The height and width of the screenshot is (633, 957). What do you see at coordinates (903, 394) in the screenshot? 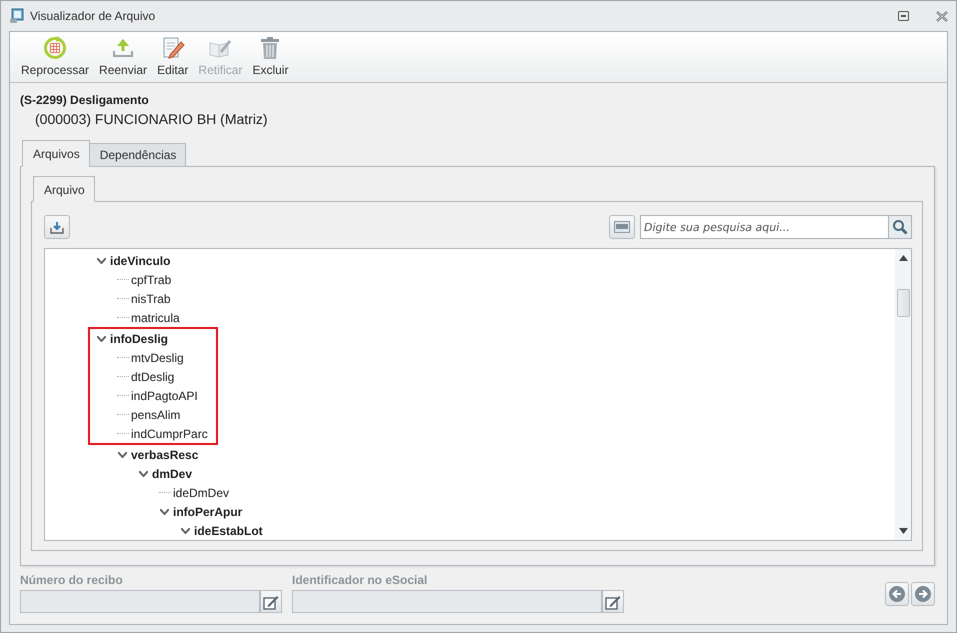
I see `scrollbar` at bounding box center [903, 394].